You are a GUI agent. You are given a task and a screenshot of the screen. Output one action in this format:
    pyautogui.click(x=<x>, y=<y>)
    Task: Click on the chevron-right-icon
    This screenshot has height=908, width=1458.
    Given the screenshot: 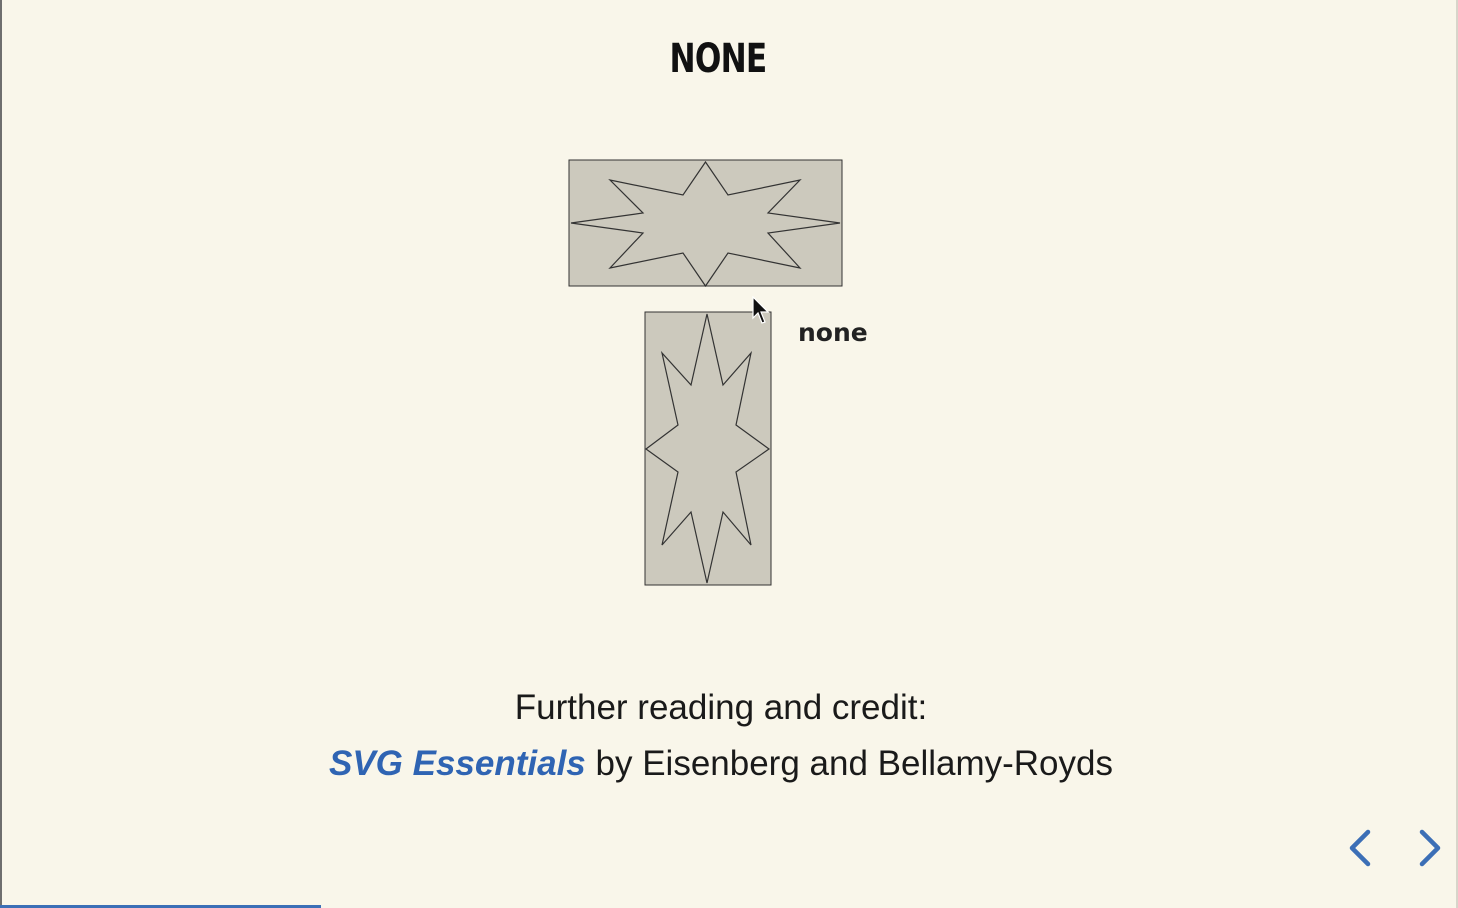 What is the action you would take?
    pyautogui.click(x=1430, y=848)
    